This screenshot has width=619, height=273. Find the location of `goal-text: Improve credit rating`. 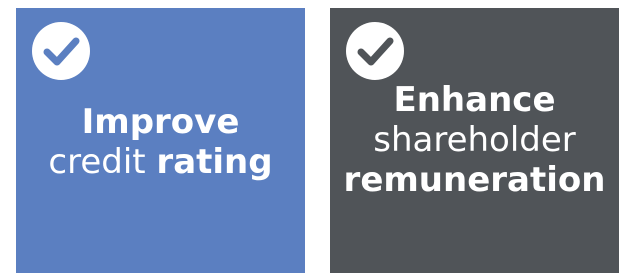

goal-text: Improve credit rating is located at coordinates (160, 142).